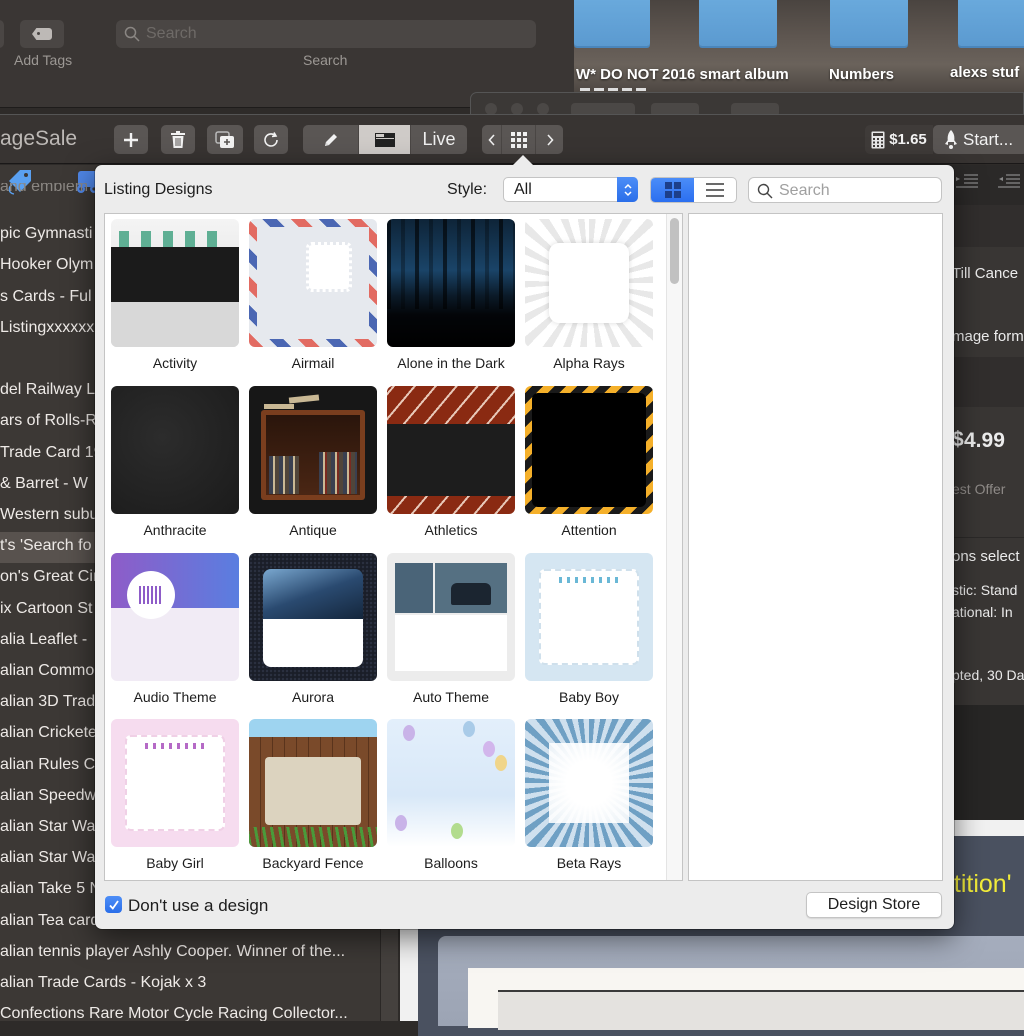 This screenshot has height=1036, width=1024. I want to click on search-icon, so click(132, 34).